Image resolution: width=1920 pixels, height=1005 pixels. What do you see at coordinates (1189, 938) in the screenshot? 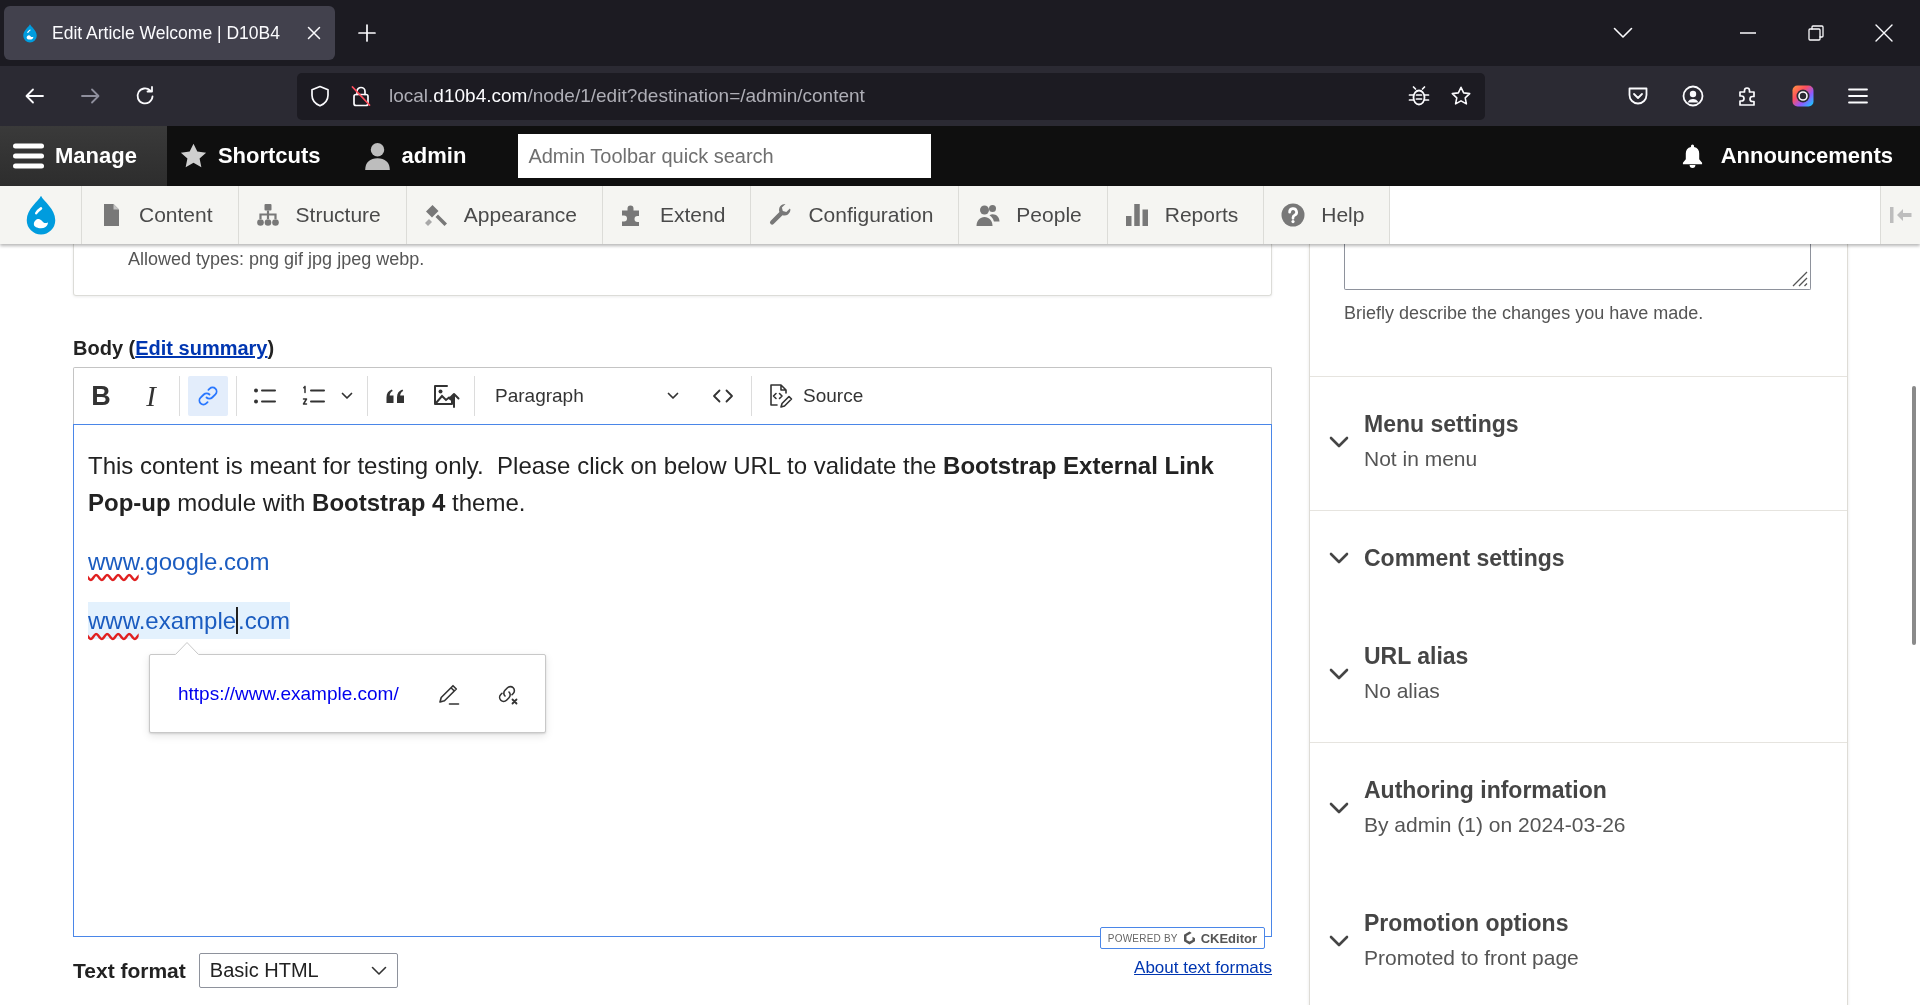
I see `logo-icon` at bounding box center [1189, 938].